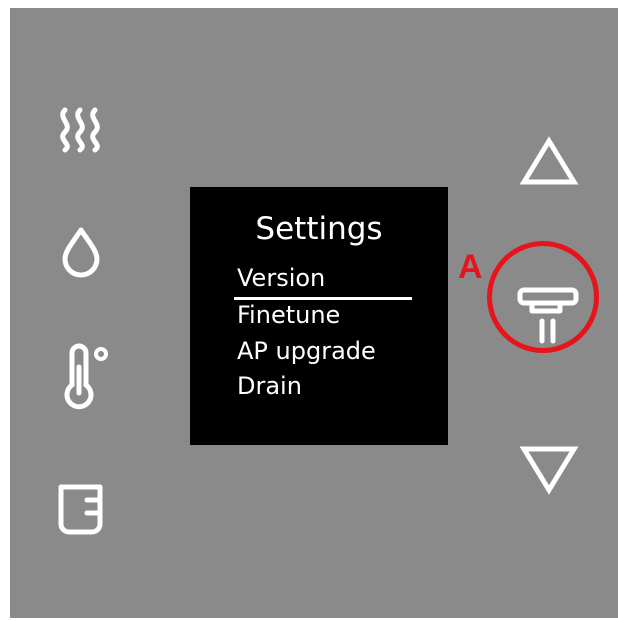 The height and width of the screenshot is (621, 618). I want to click on steam-icon, so click(80, 129).